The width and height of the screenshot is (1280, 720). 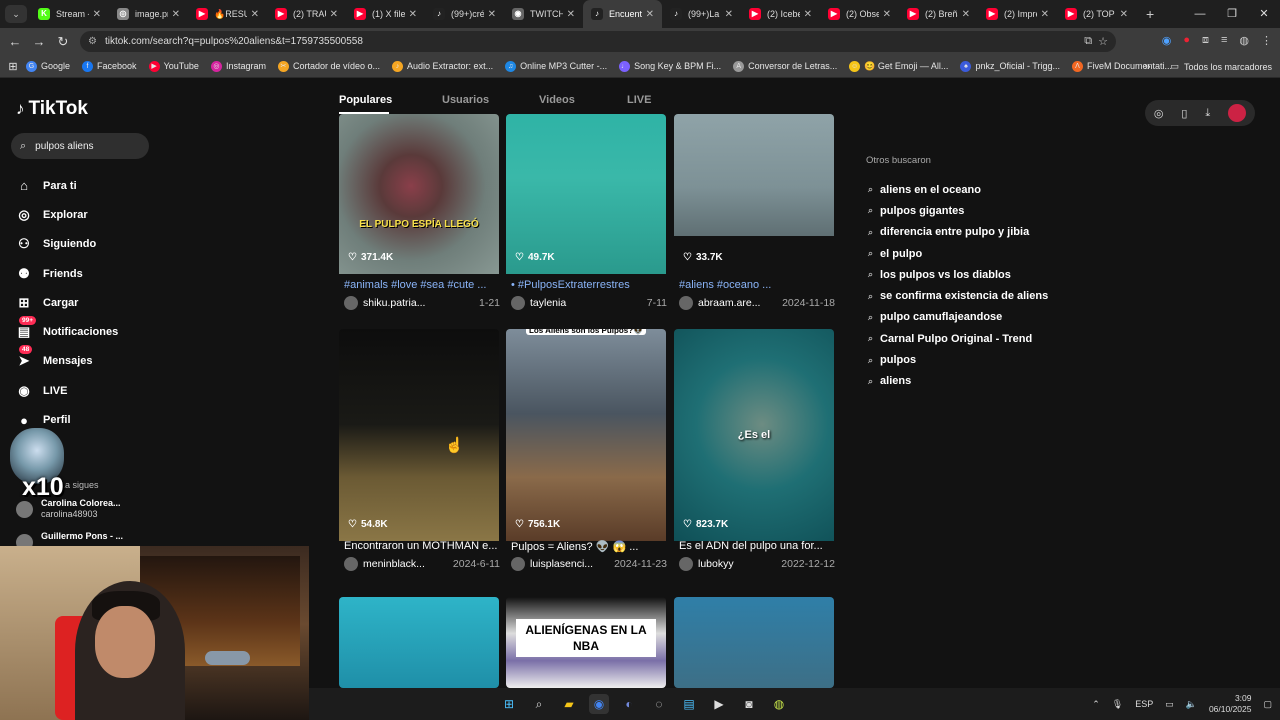 What do you see at coordinates (92, 41) in the screenshot?
I see `site-info-icon: ⚙` at bounding box center [92, 41].